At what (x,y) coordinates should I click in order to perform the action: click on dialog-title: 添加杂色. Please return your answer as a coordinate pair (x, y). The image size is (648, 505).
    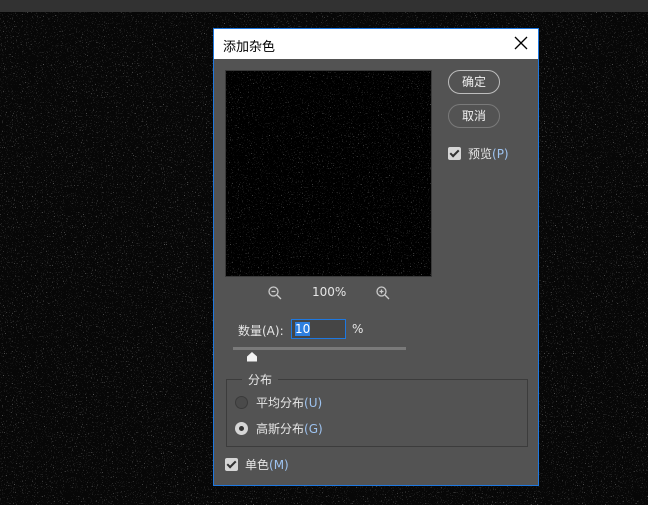
    Looking at the image, I should click on (249, 47).